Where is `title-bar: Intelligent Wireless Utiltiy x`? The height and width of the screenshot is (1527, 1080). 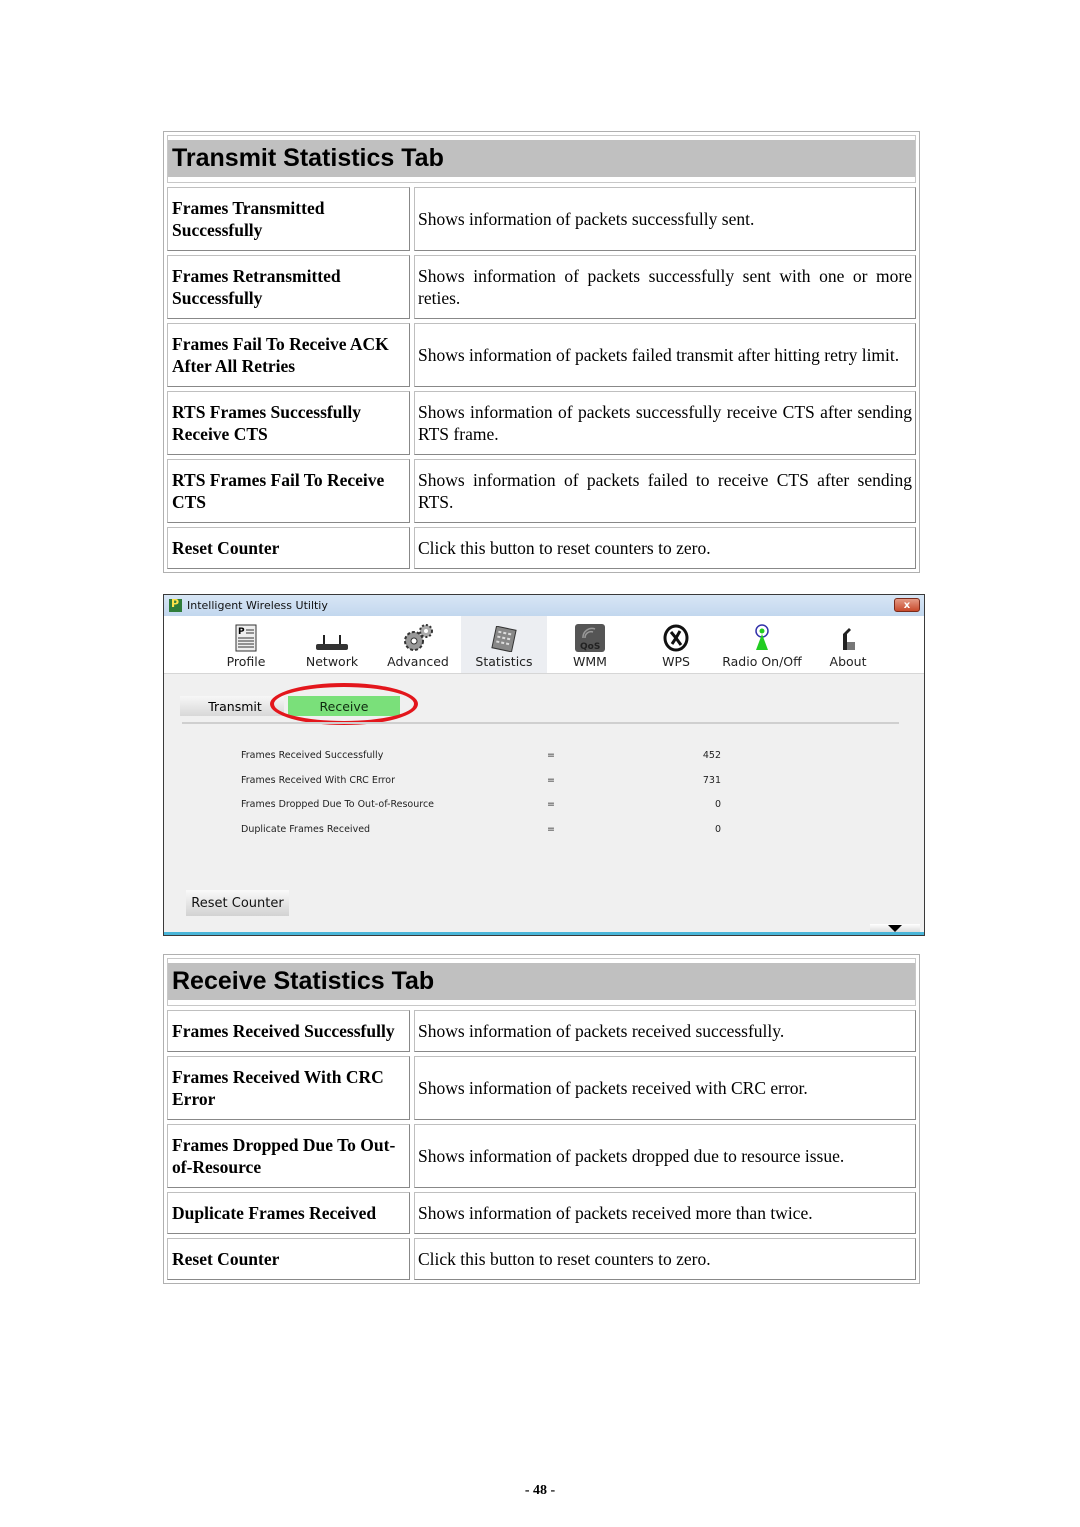
title-bar: Intelligent Wireless Utiltiy x is located at coordinates (544, 605).